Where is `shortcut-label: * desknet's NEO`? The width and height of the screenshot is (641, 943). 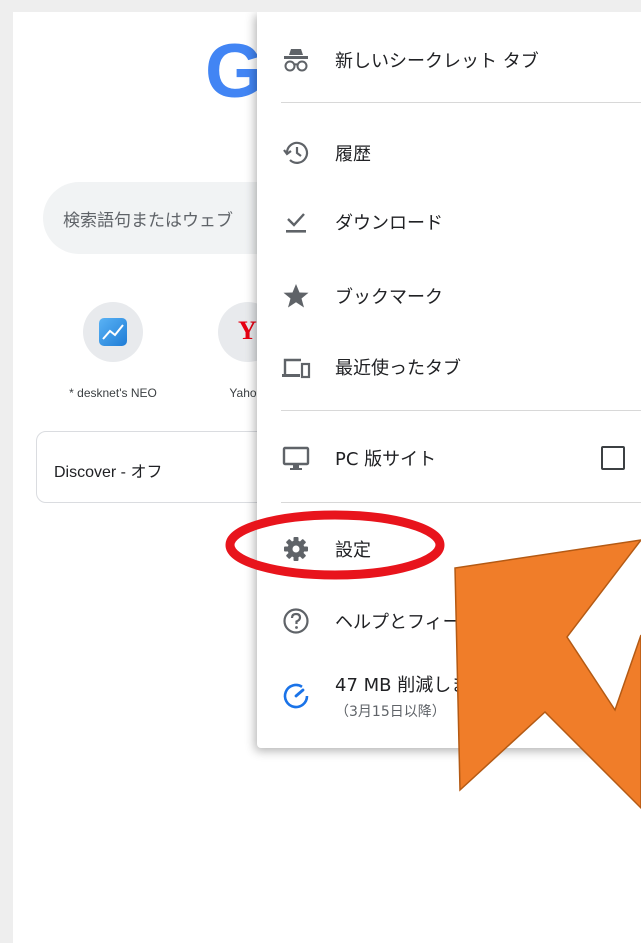
shortcut-label: * desknet's NEO is located at coordinates (113, 393).